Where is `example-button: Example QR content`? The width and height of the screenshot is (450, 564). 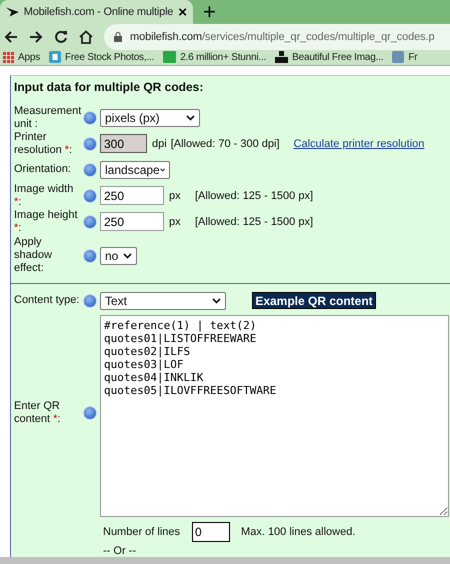
example-button: Example QR content is located at coordinates (314, 301).